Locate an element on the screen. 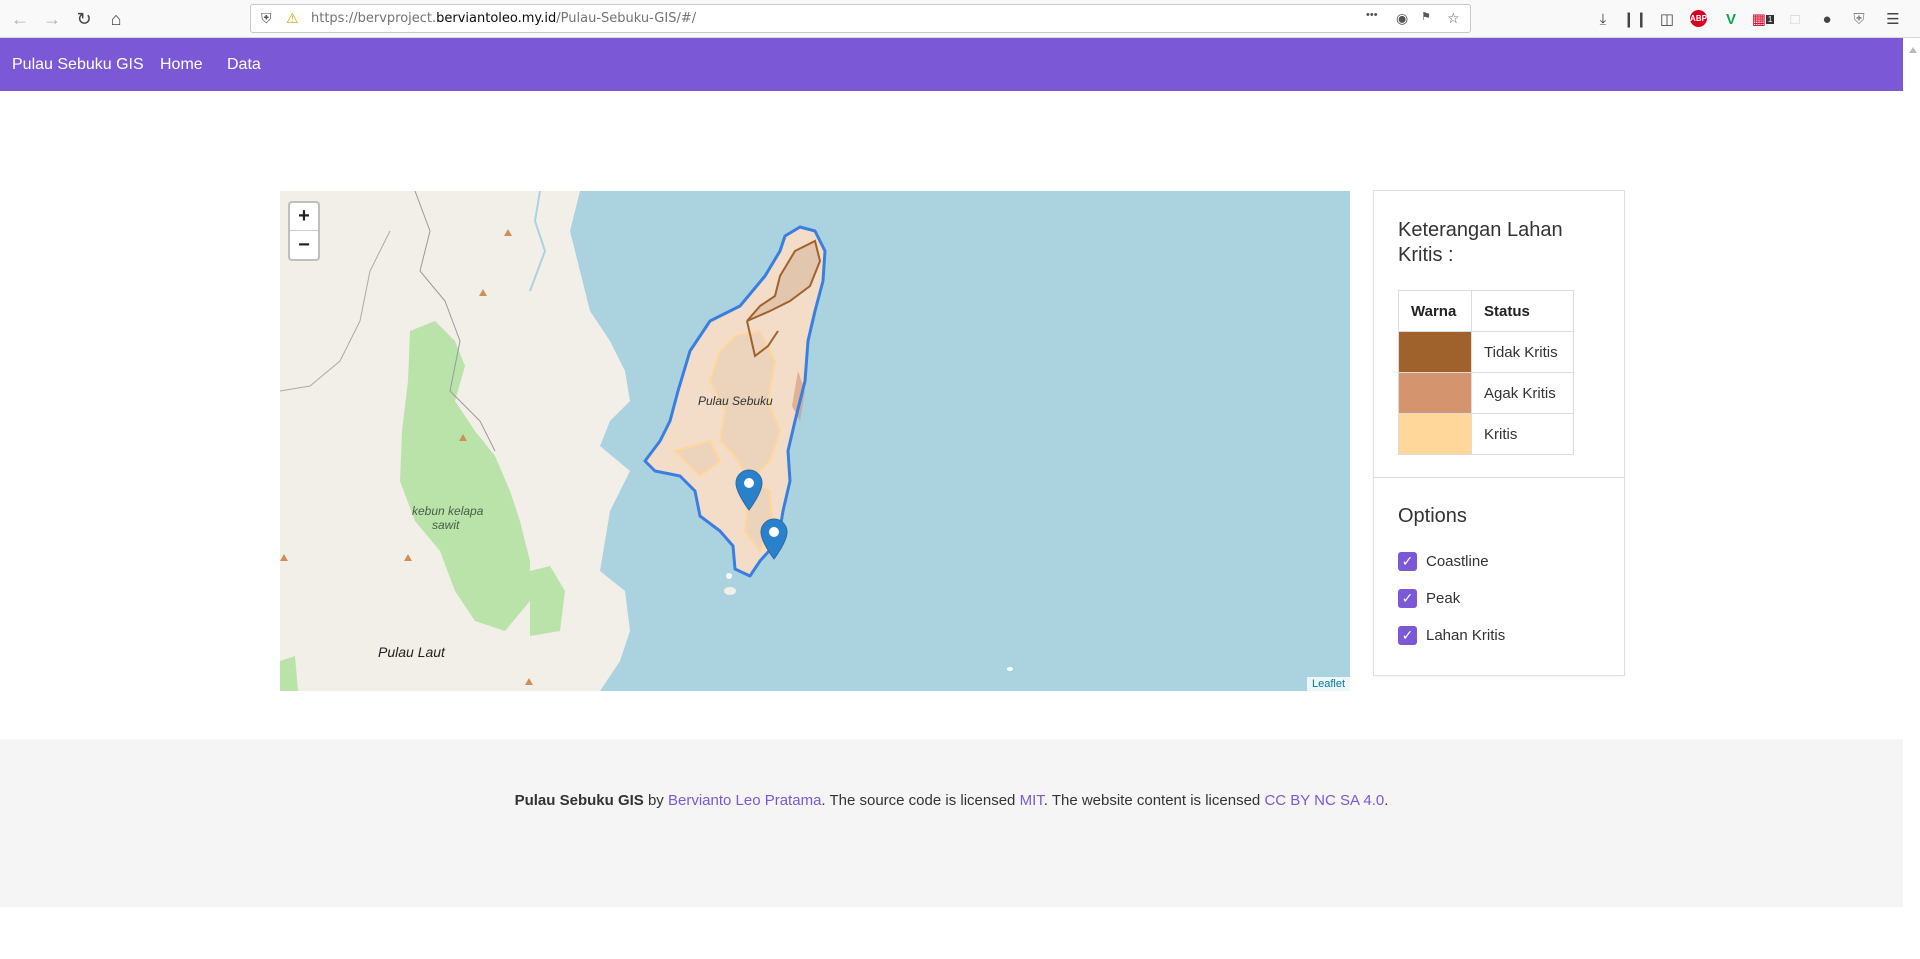 Image resolution: width=1920 pixels, height=959 pixels. flag-icon: ⚑ is located at coordinates (1426, 16).